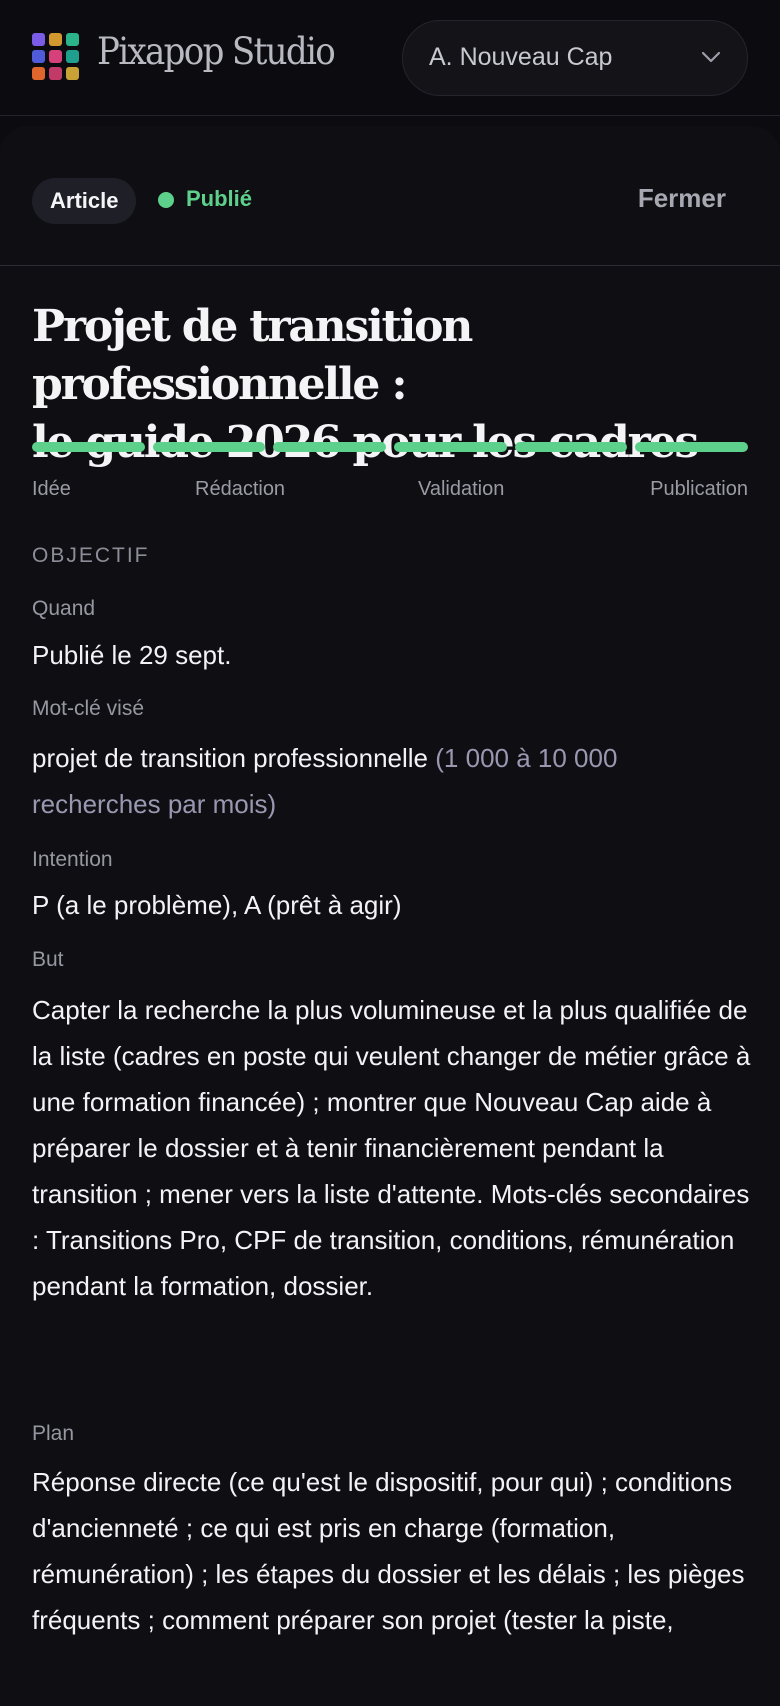 This screenshot has width=780, height=1706. Describe the element at coordinates (230, 758) in the screenshot. I see `keyword-text: projet de transition professionnelle` at that location.